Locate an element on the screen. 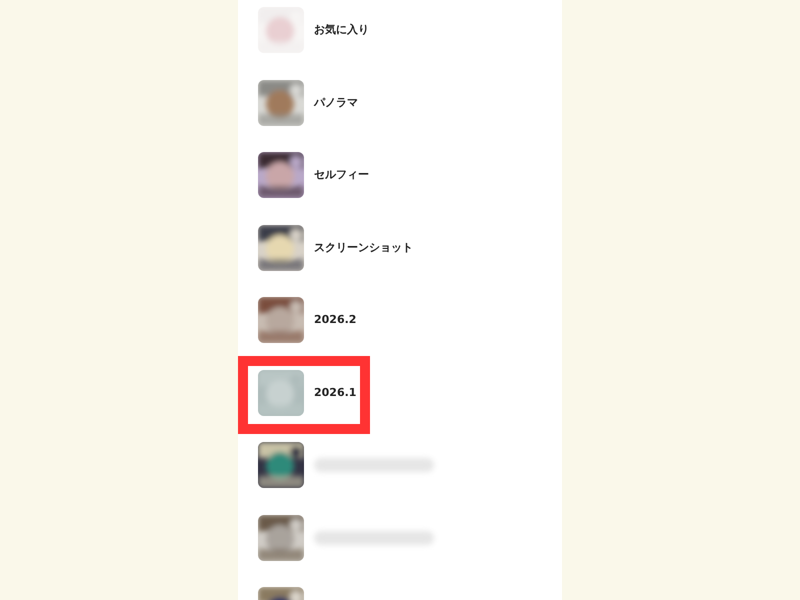 The width and height of the screenshot is (800, 600). album-title: スクリーンショット is located at coordinates (363, 248).